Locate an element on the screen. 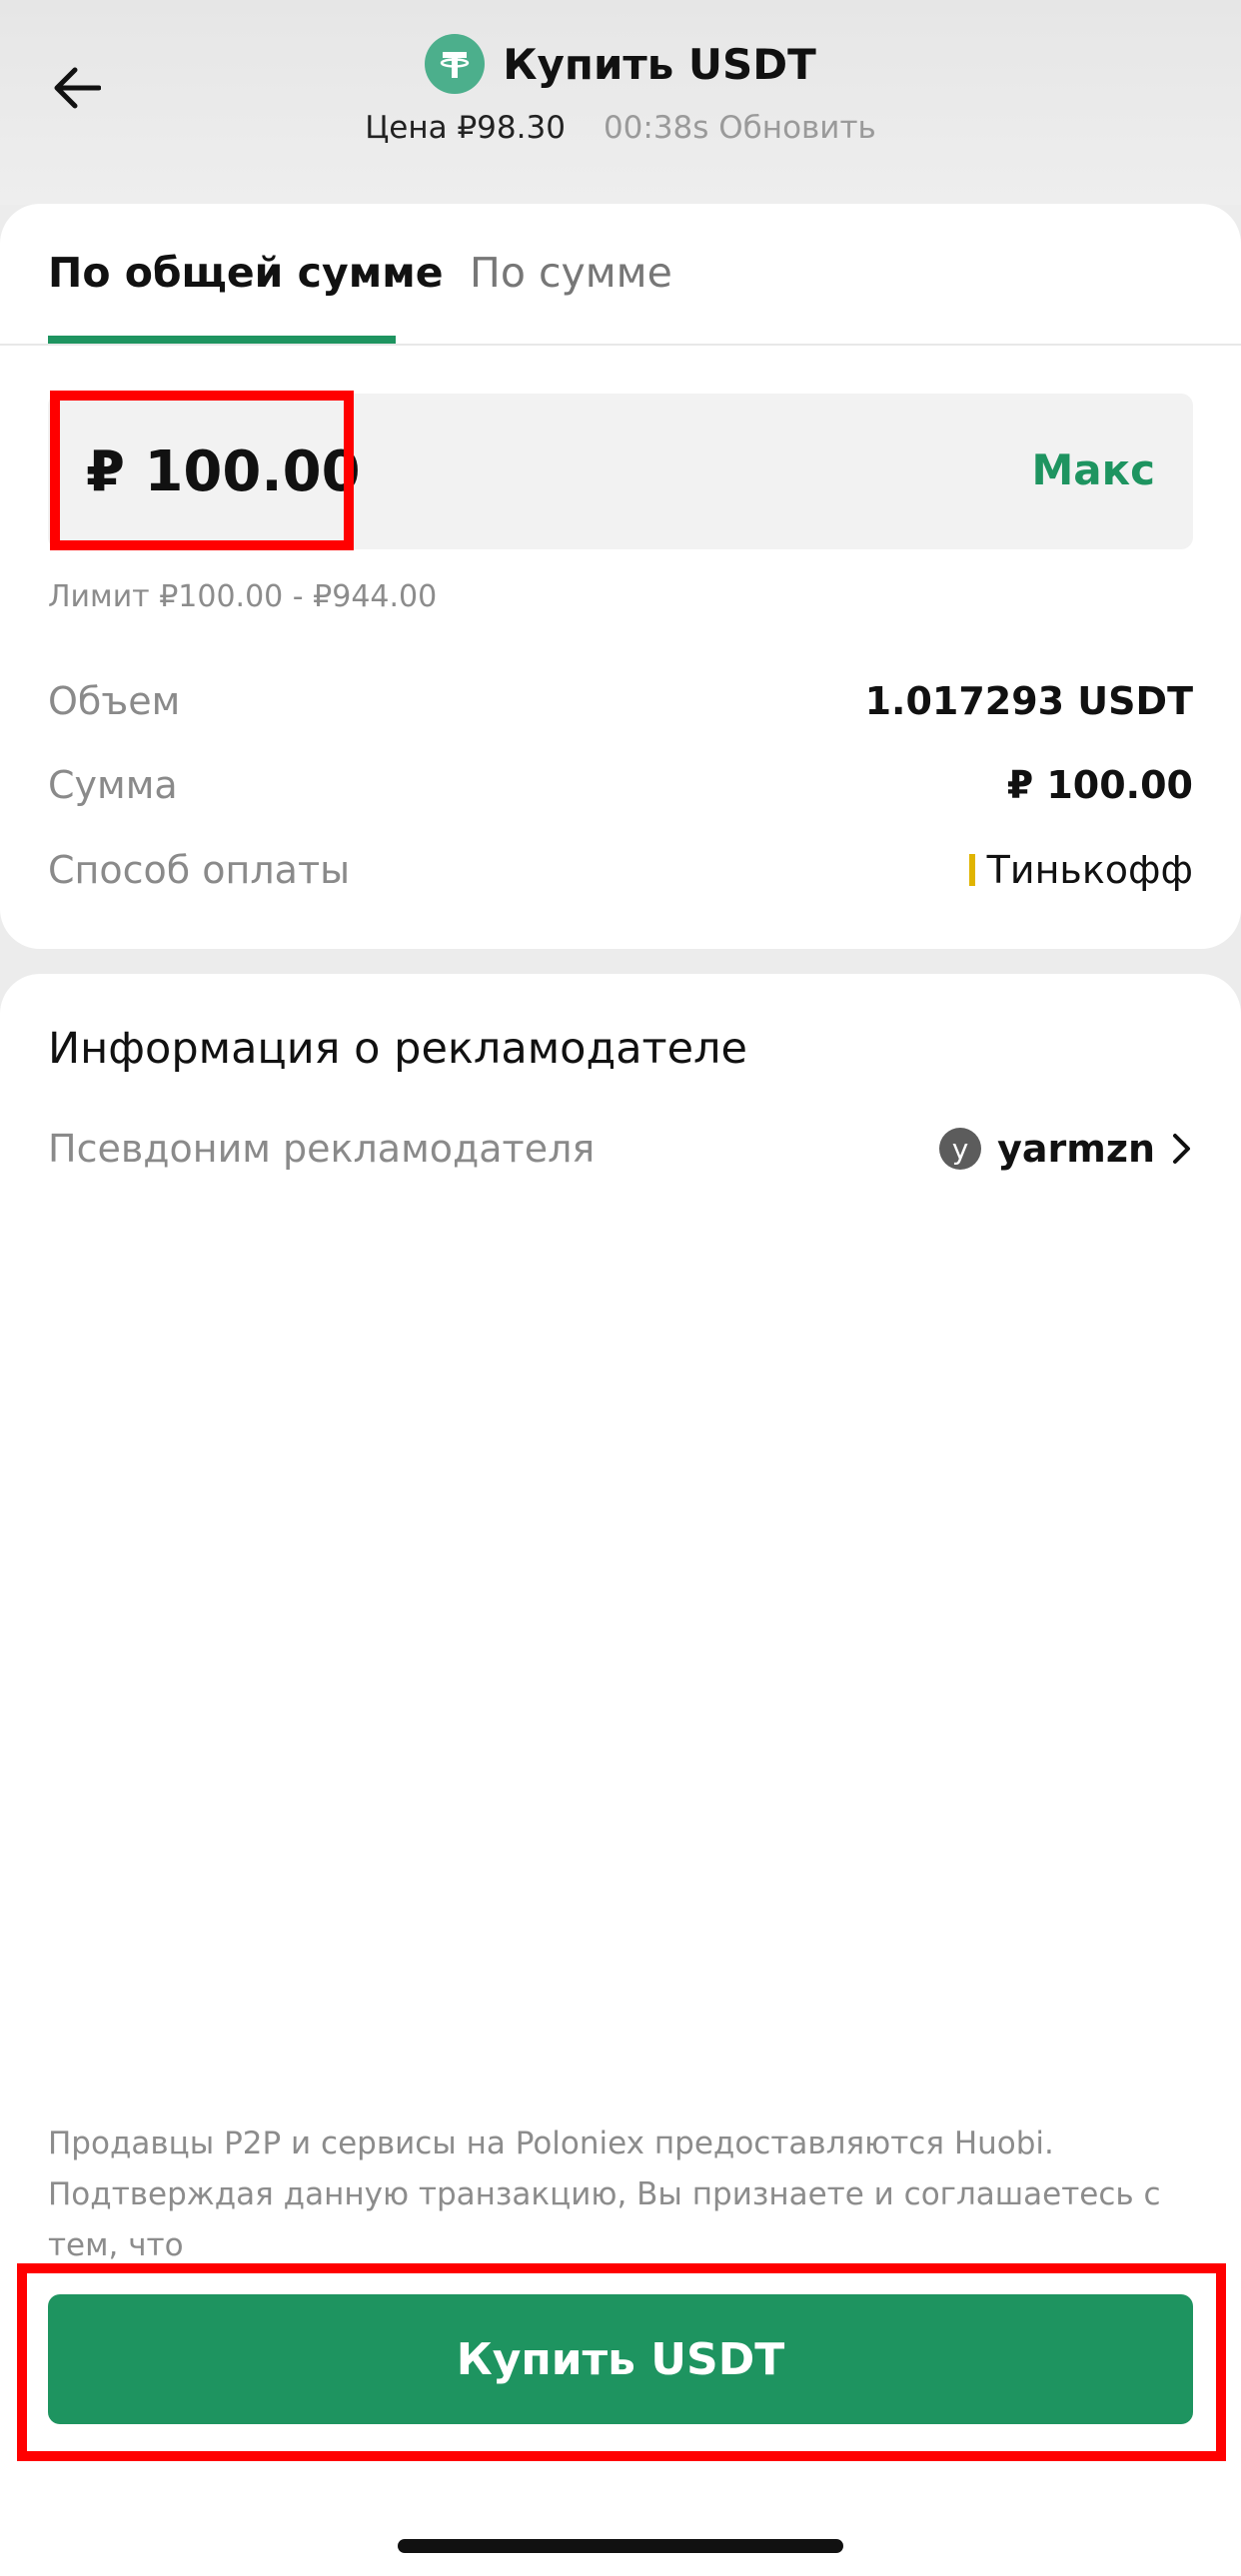 The width and height of the screenshot is (1241, 2576). limit-text: Лимит ₽100.00 - ₽944.00 is located at coordinates (243, 597).